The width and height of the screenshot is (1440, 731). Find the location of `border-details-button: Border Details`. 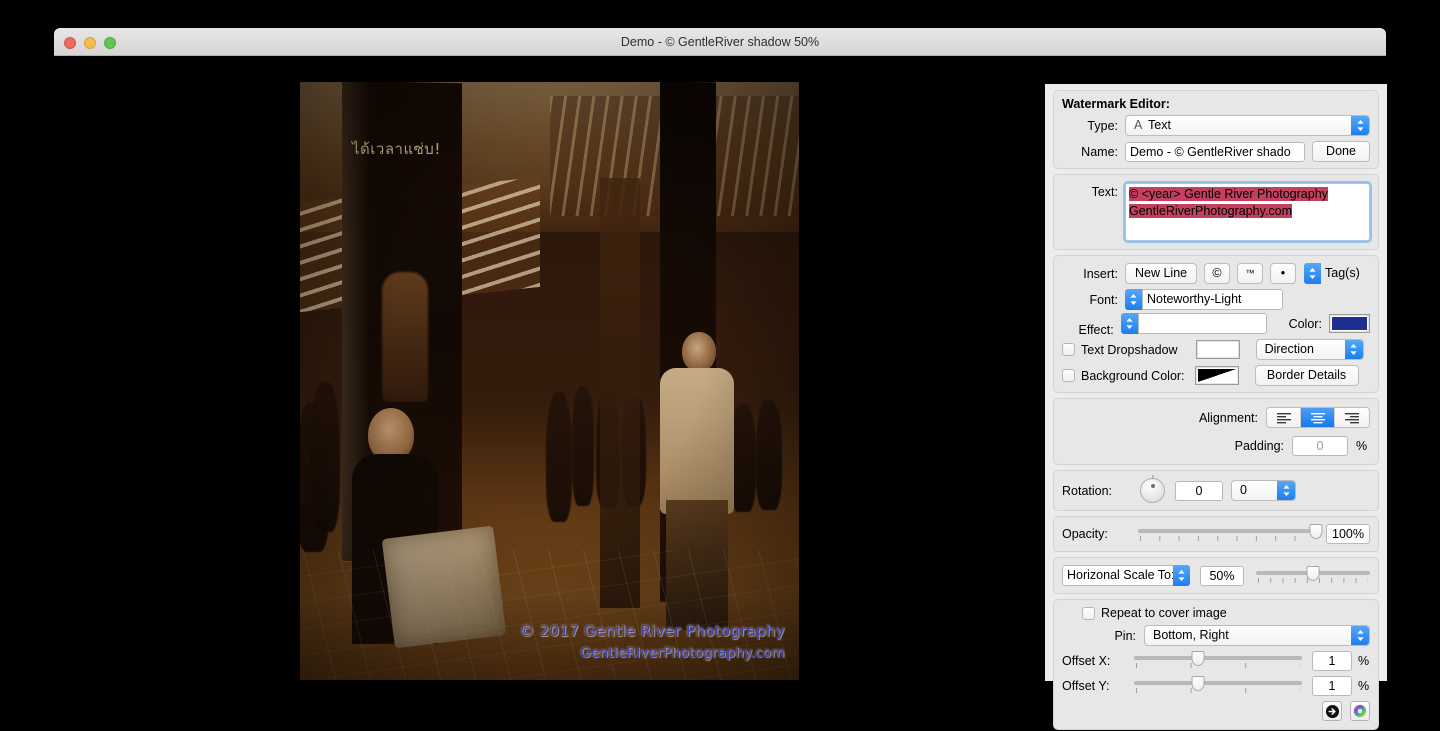

border-details-button: Border Details is located at coordinates (1306, 375).